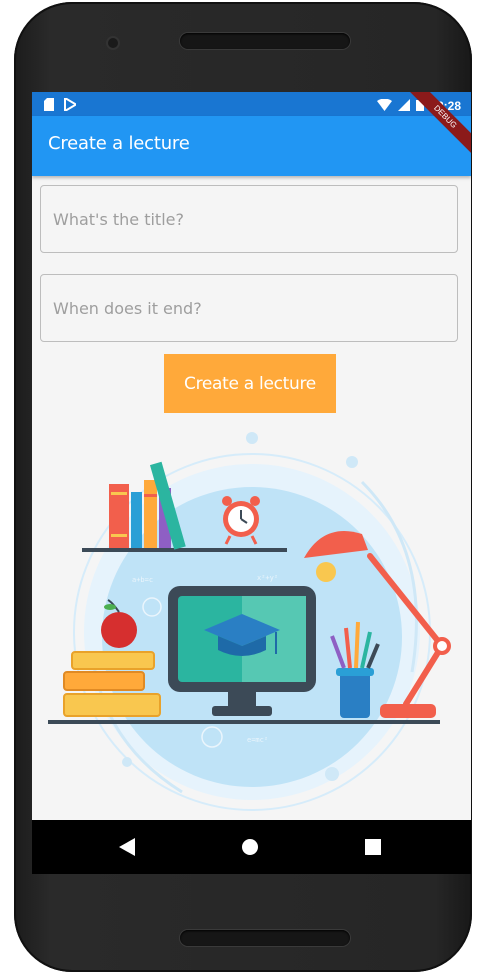 This screenshot has width=485, height=976. I want to click on title-field, so click(249, 219).